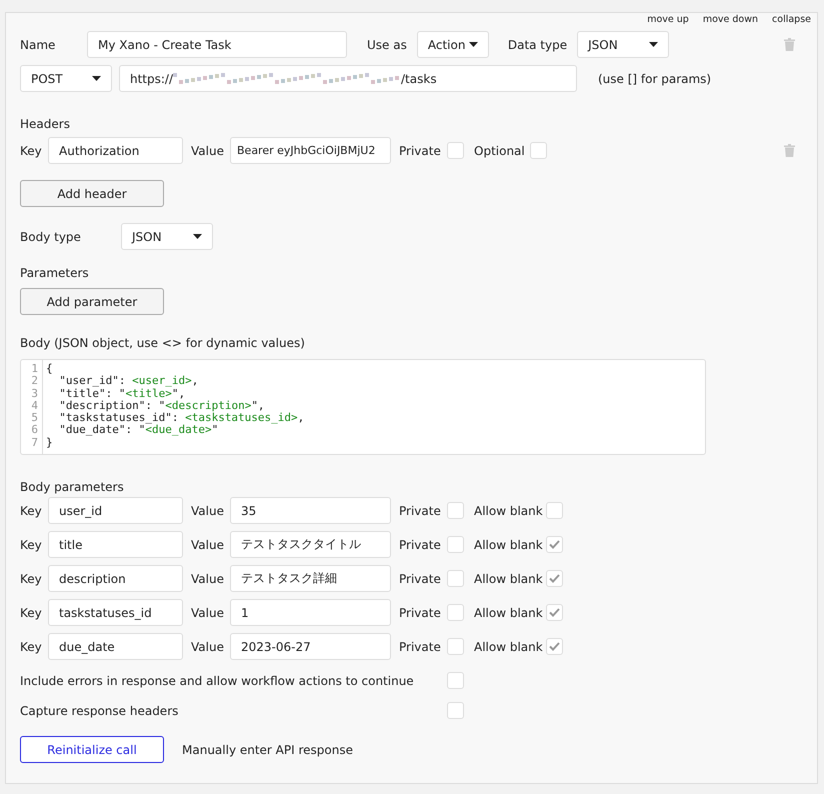 The image size is (824, 794). What do you see at coordinates (51, 237) in the screenshot?
I see `field-label: Body type` at bounding box center [51, 237].